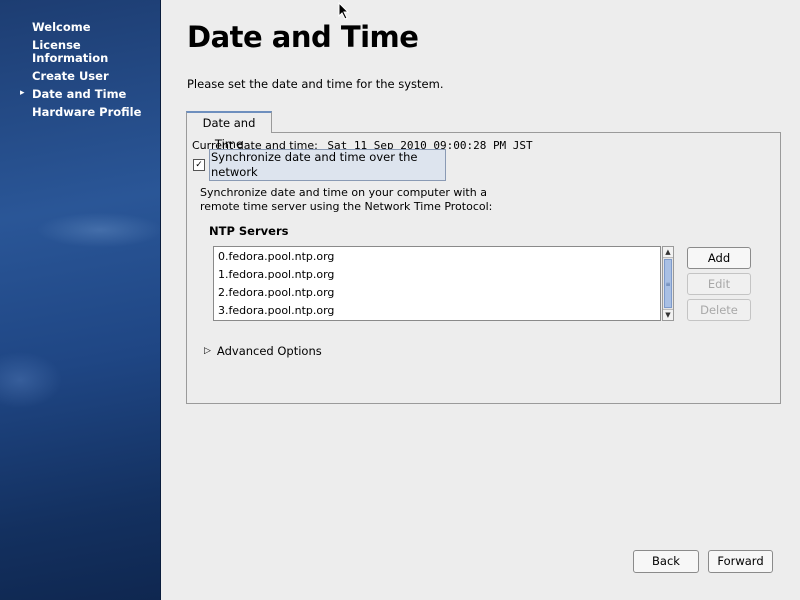 The width and height of the screenshot is (800, 600). I want to click on ntp-server-item: 1.fedora.pool.ntp.org, so click(276, 274).